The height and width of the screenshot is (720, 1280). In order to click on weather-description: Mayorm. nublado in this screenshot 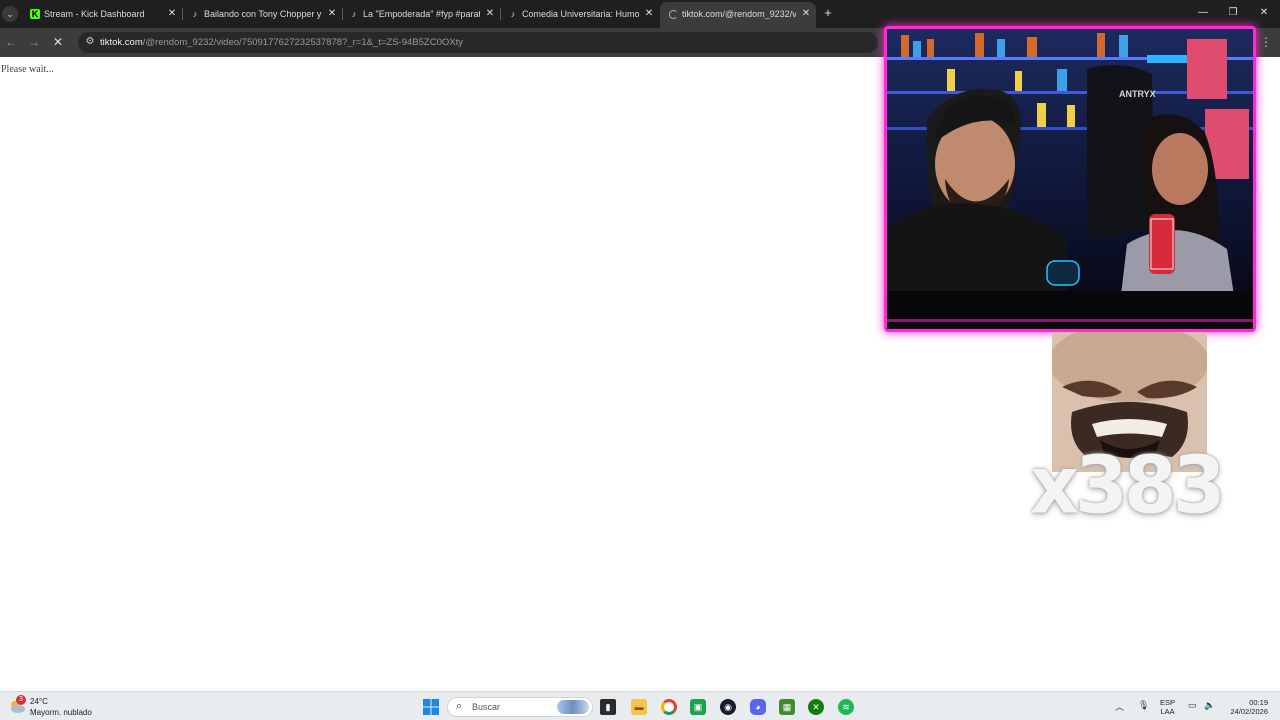, I will do `click(61, 712)`.